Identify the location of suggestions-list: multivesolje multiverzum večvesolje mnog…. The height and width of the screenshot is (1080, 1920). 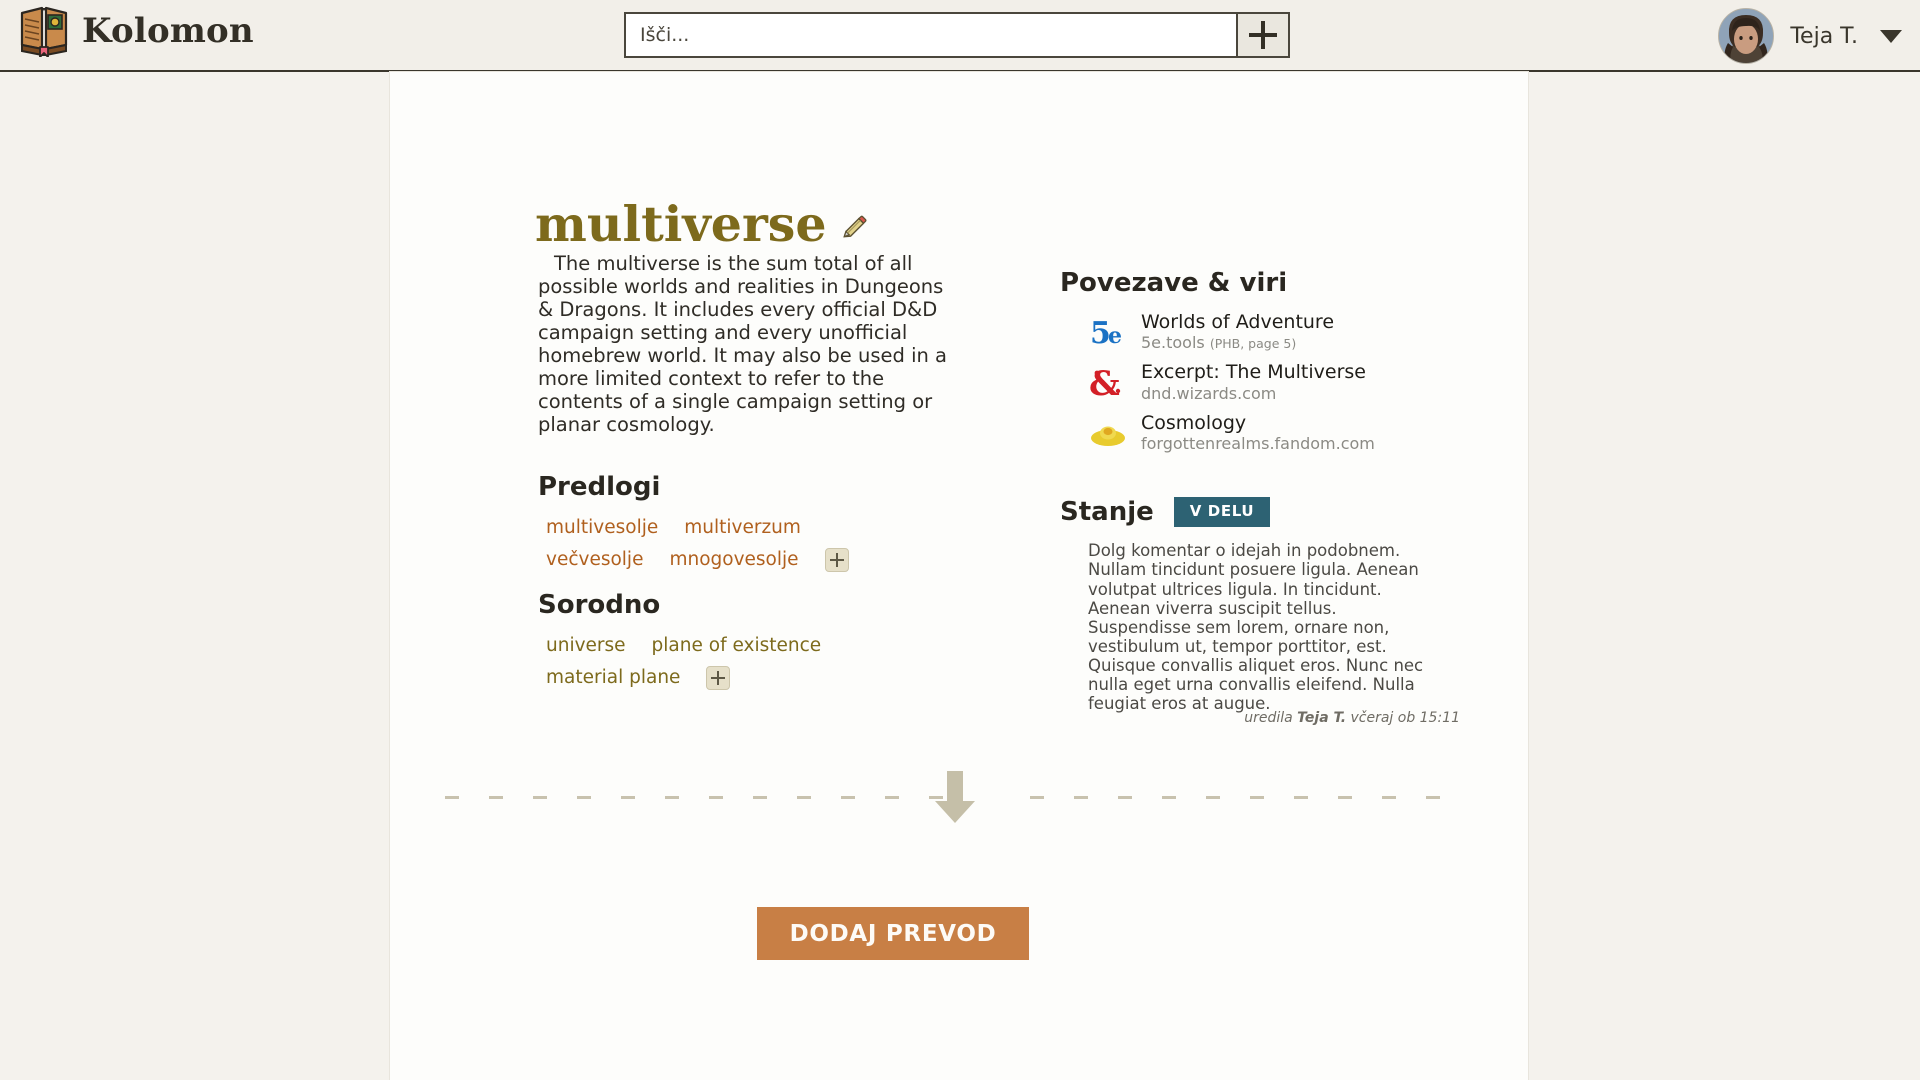
(717, 544).